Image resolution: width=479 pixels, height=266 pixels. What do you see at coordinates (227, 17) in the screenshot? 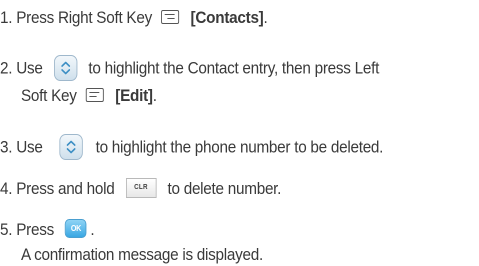
I see `contacts-label: [Contacts]` at bounding box center [227, 17].